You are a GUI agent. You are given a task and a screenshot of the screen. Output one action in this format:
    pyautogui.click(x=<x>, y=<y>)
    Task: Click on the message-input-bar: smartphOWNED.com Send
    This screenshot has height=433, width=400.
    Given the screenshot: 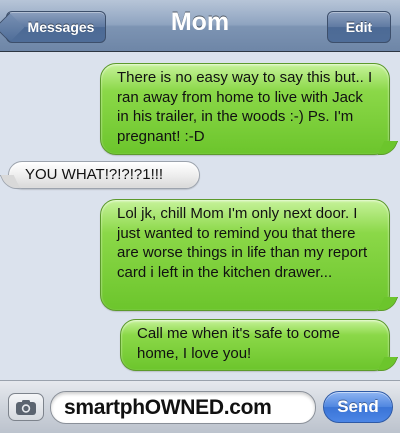 What is the action you would take?
    pyautogui.click(x=200, y=406)
    